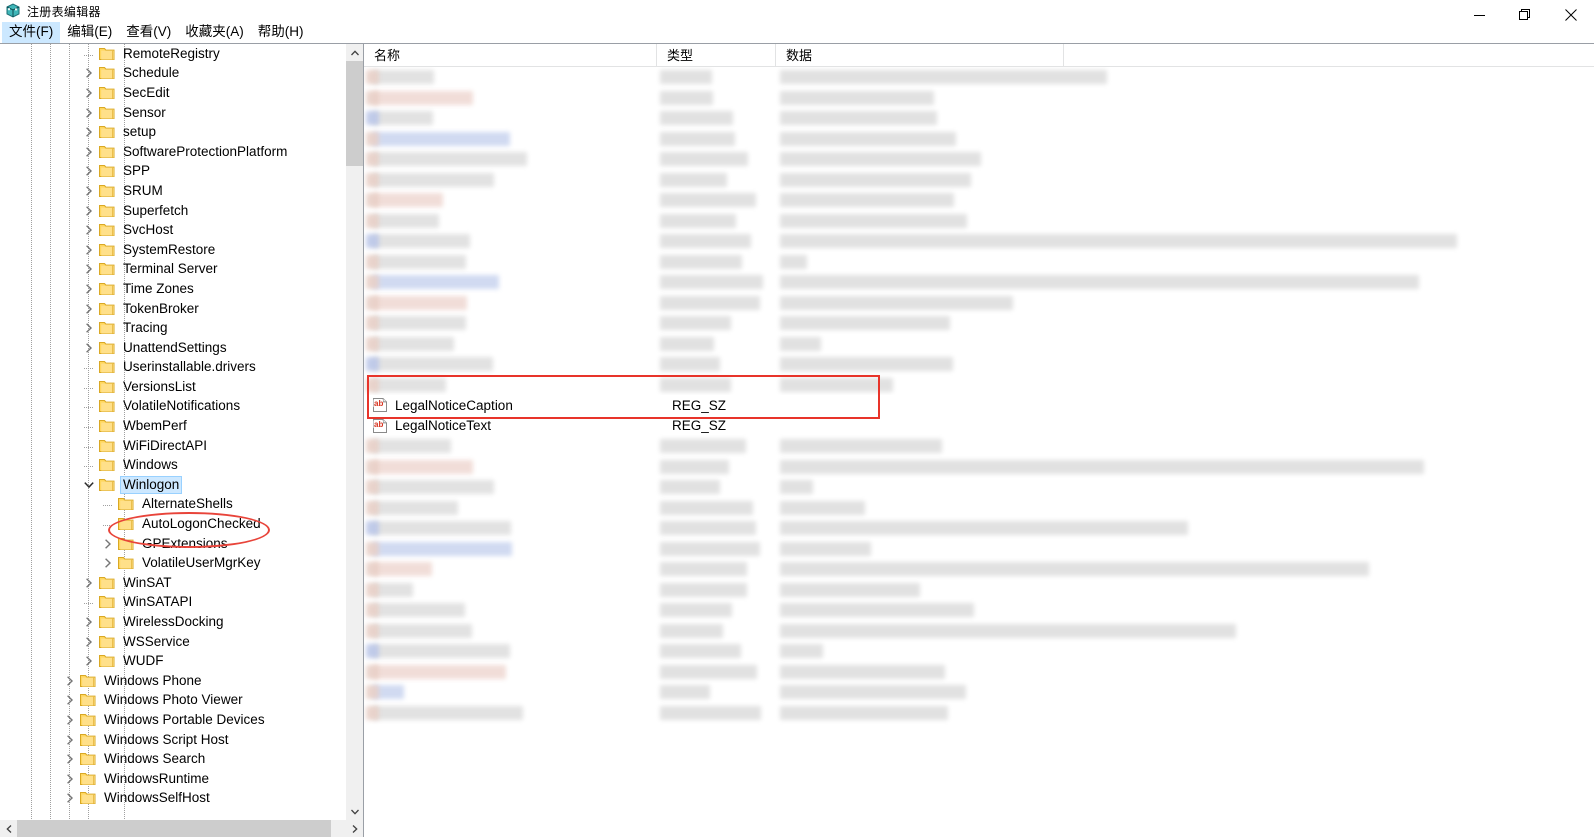  I want to click on scroll-right-icon, so click(354, 828).